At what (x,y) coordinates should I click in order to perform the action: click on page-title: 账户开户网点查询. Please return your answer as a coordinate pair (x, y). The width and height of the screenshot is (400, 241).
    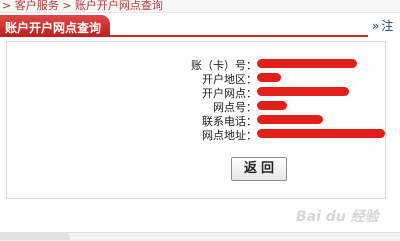
    Looking at the image, I should click on (53, 28).